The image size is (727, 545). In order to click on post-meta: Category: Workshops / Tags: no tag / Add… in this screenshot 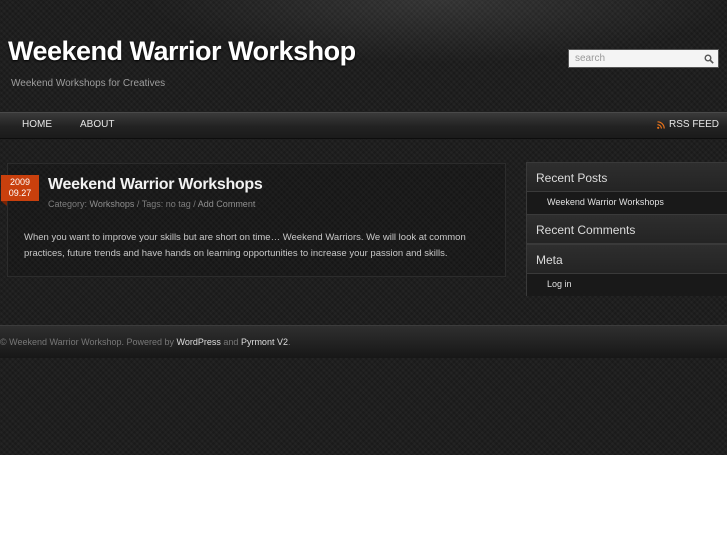, I will do `click(151, 204)`.